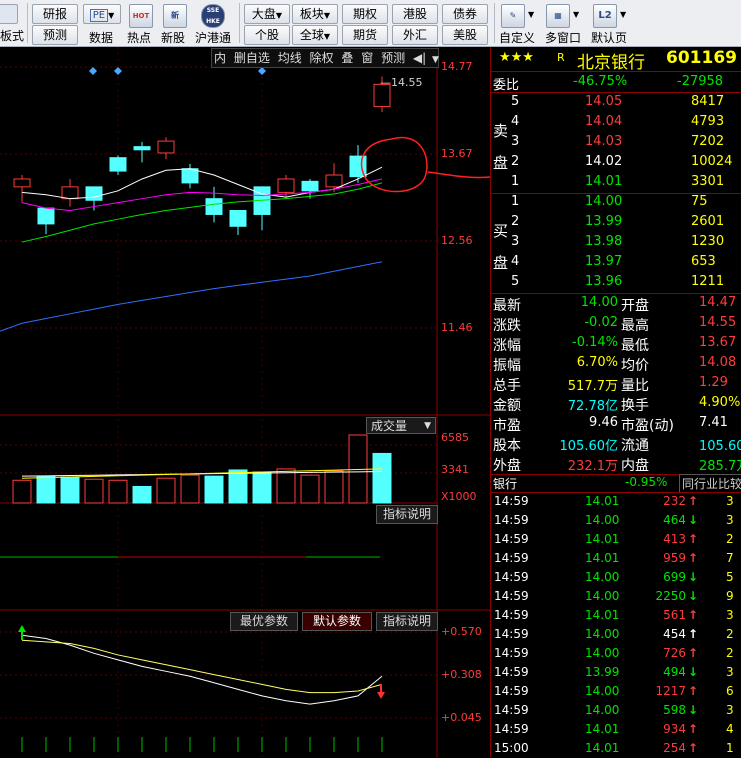  What do you see at coordinates (515, 161) in the screenshot?
I see `sell-level: 2` at bounding box center [515, 161].